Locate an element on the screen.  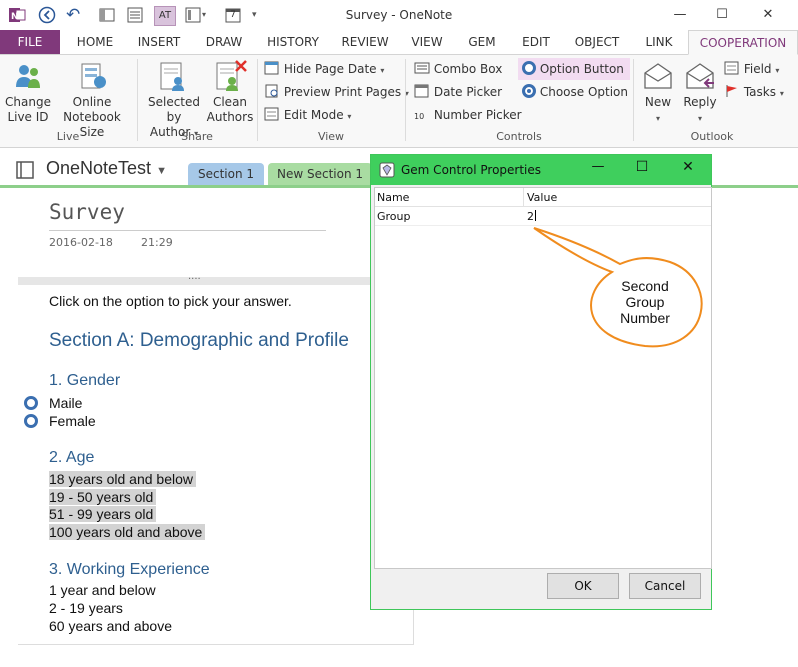
calendar-icon is located at coordinates (271, 68).